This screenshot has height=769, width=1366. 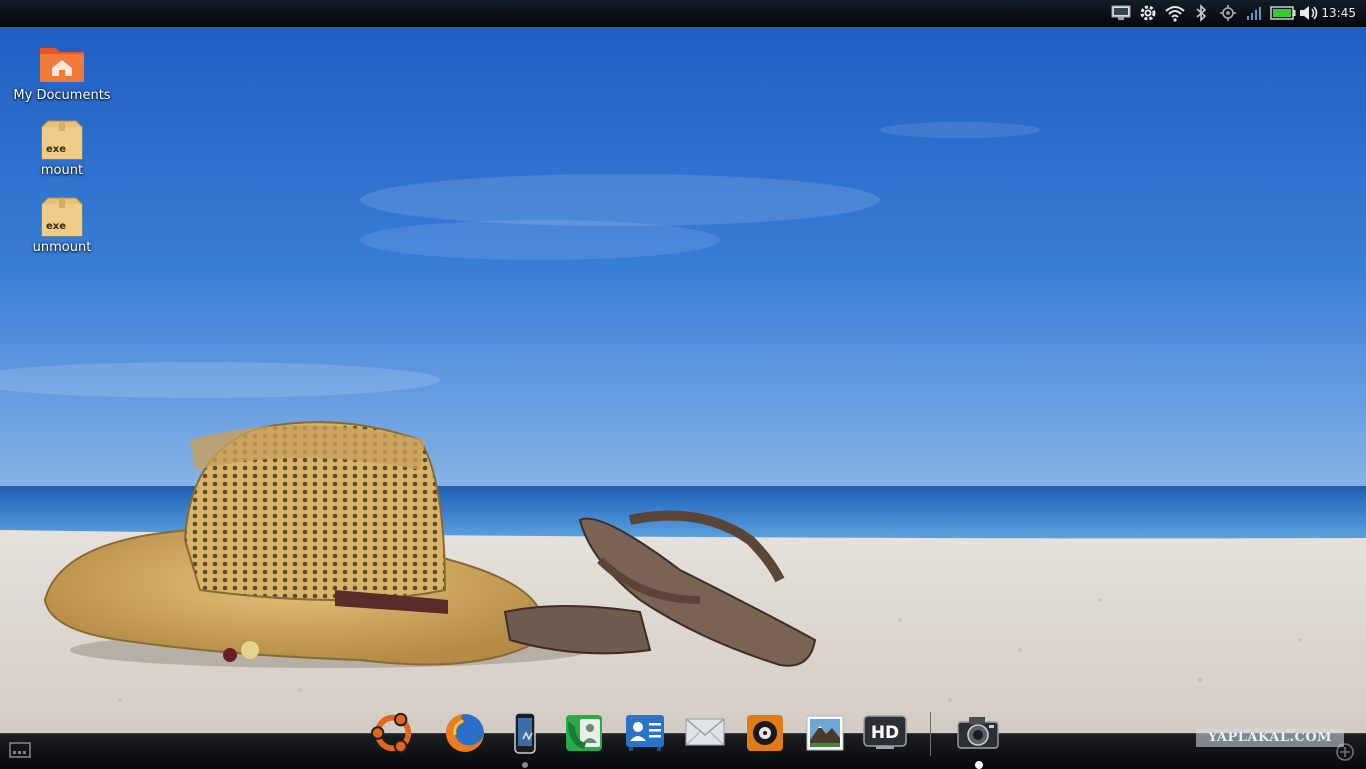 What do you see at coordinates (525, 765) in the screenshot?
I see `running-indicator` at bounding box center [525, 765].